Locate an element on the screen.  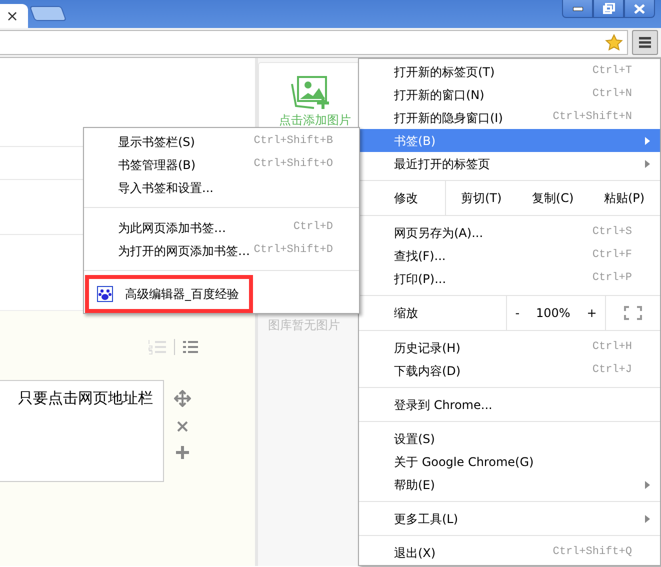
zoom-value: 100% is located at coordinates (553, 313).